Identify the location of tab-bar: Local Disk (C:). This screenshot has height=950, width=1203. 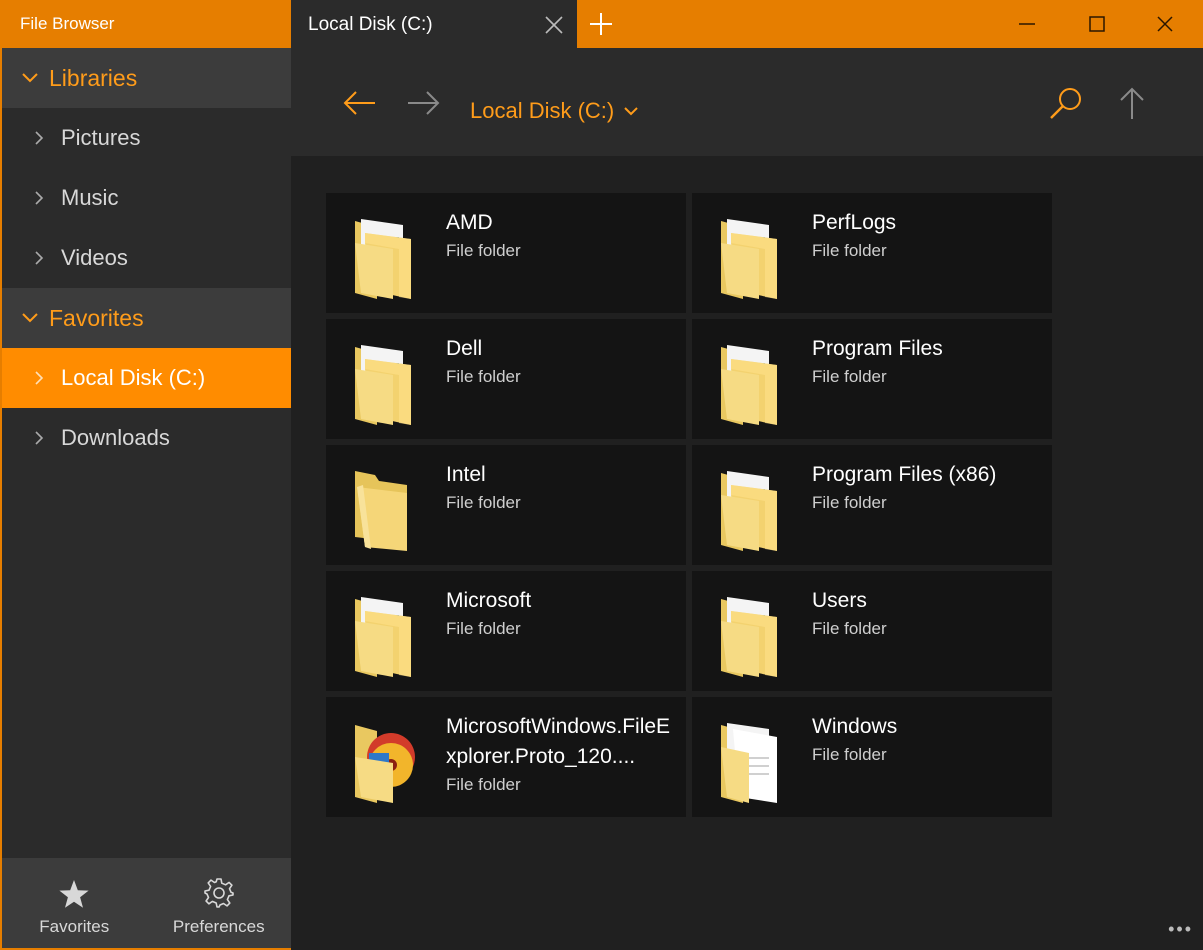
(747, 24).